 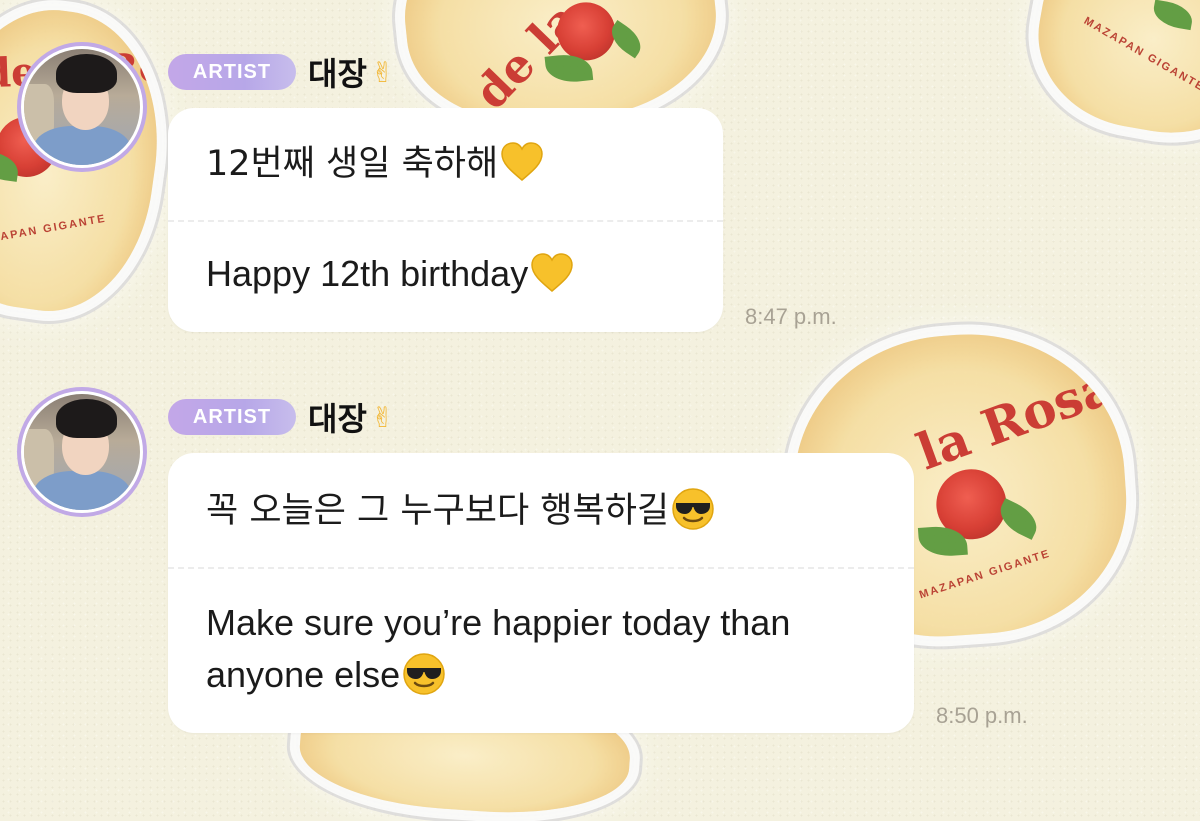 What do you see at coordinates (982, 715) in the screenshot?
I see `message-timestamp: 8:50 p.m.` at bounding box center [982, 715].